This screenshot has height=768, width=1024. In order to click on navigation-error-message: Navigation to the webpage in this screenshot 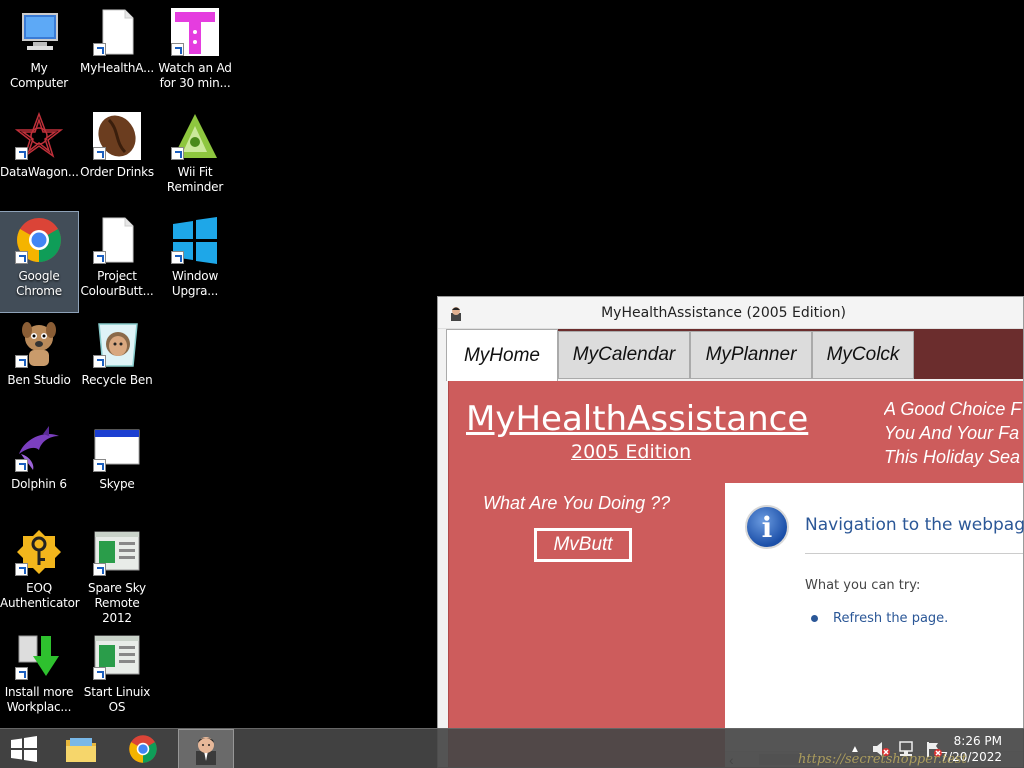, I will do `click(914, 525)`.